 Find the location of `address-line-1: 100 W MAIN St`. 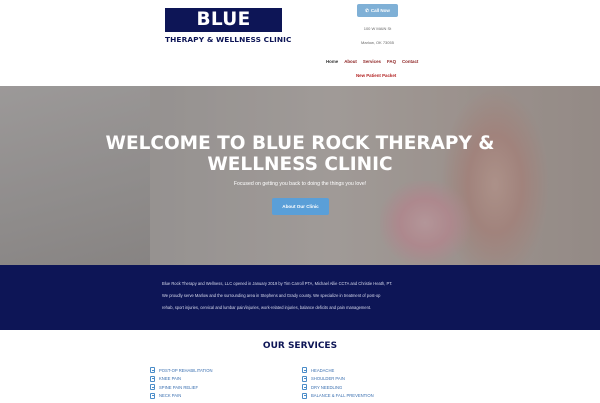

address-line-1: 100 W MAIN St is located at coordinates (377, 28).